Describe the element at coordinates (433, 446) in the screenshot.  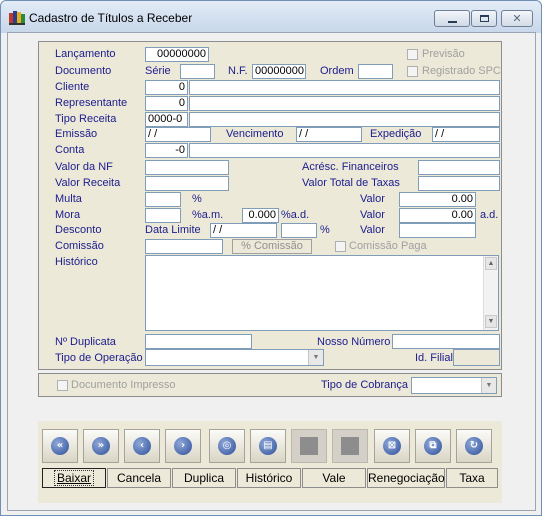
I see `copy-button: ⧉` at that location.